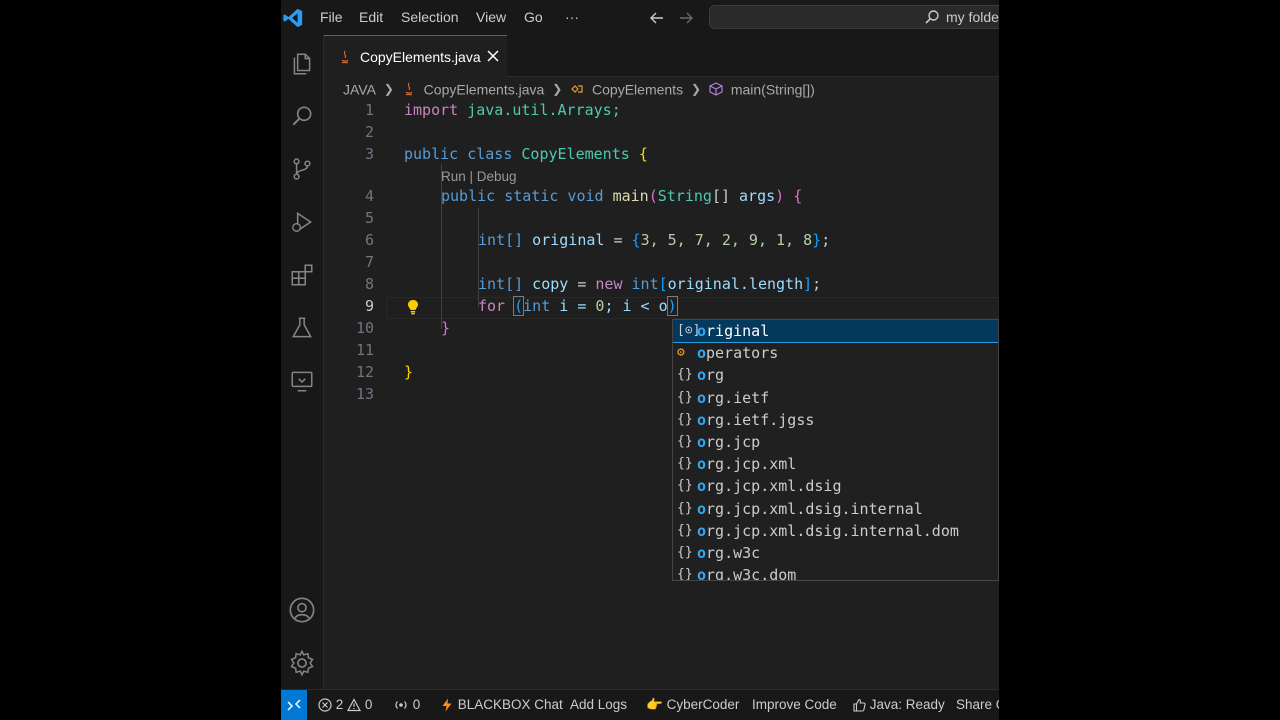  Describe the element at coordinates (733, 397) in the screenshot. I see `suggestion-label: org.ietf` at that location.